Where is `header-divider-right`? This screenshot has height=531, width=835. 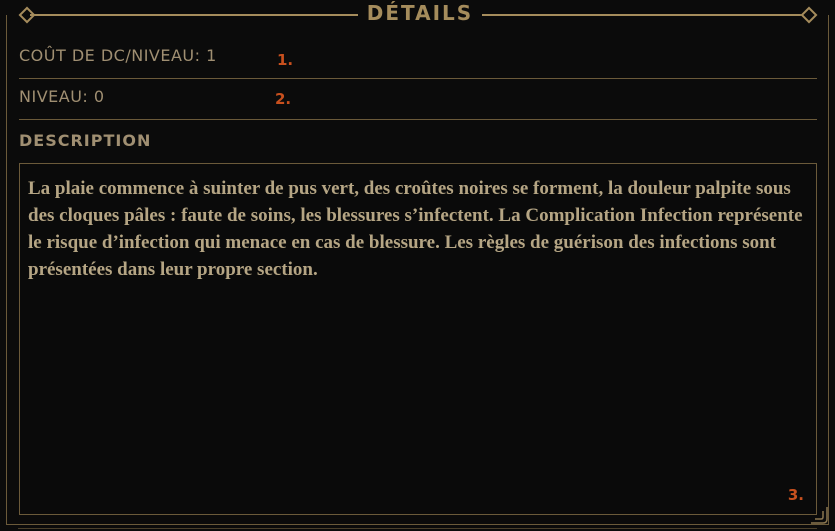
header-divider-right is located at coordinates (643, 15).